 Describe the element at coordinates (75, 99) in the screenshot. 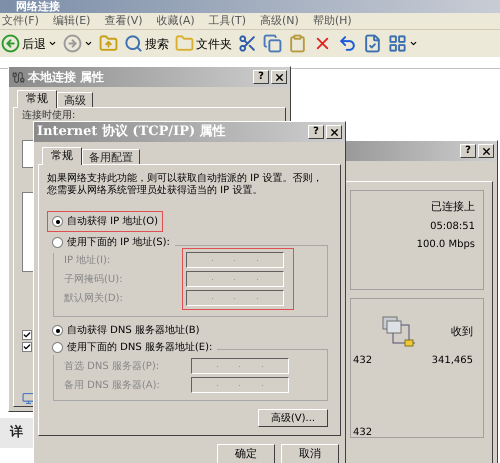

I see `tab: 高级` at that location.